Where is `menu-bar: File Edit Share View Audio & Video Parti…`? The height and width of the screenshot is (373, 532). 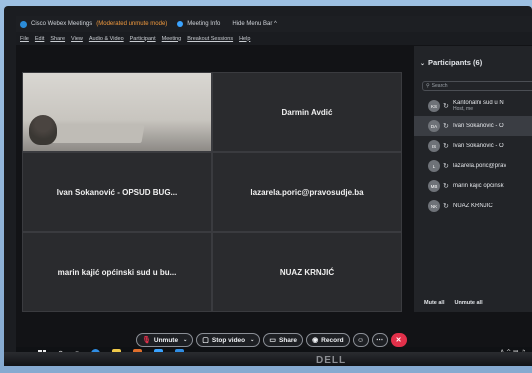
menu-bar: File Edit Share View Audio & Video Parti… is located at coordinates (274, 38).